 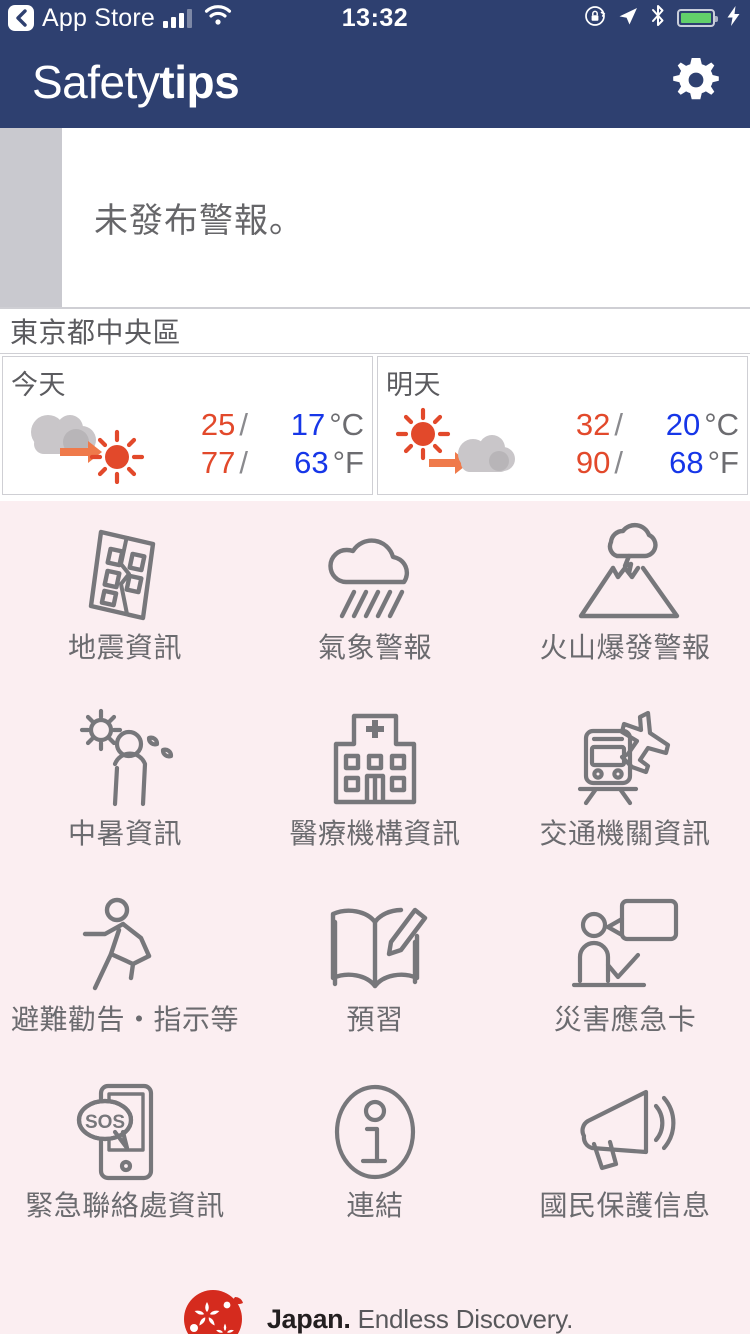 What do you see at coordinates (38, 385) in the screenshot?
I see `weather-day-label: 今天` at bounding box center [38, 385].